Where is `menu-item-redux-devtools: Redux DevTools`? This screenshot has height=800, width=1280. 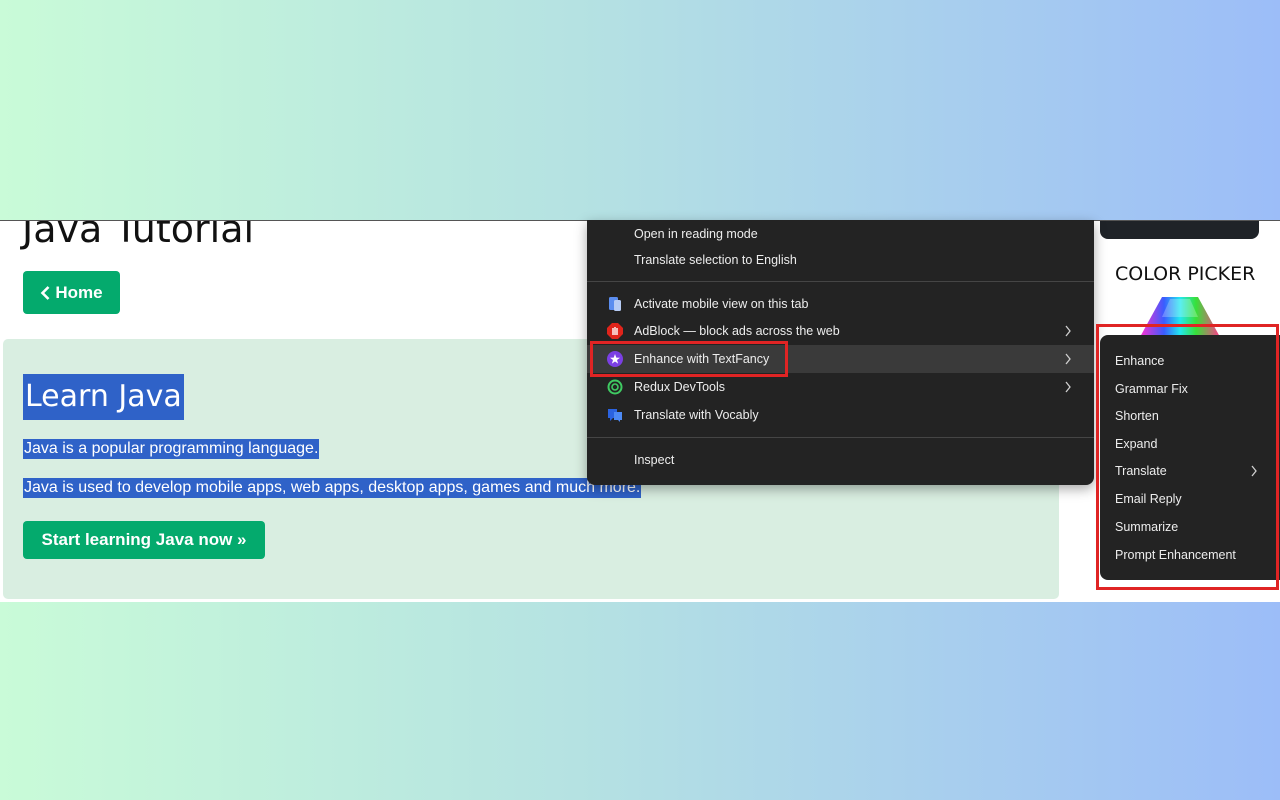 menu-item-redux-devtools: Redux DevTools is located at coordinates (840, 387).